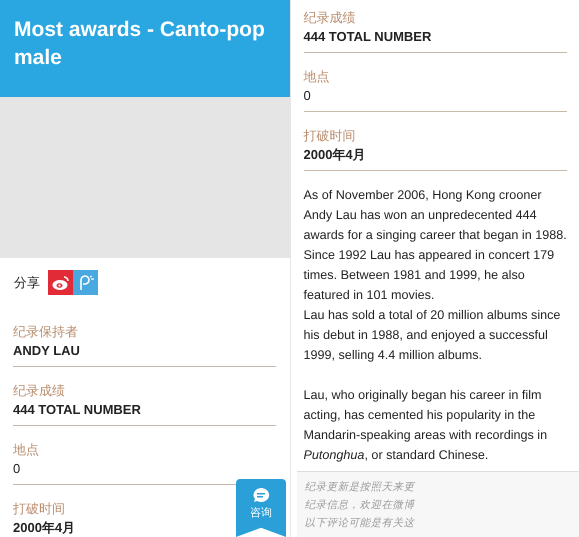 The width and height of the screenshot is (579, 537). I want to click on note-text: 以下评论可能是有关这, so click(360, 523).